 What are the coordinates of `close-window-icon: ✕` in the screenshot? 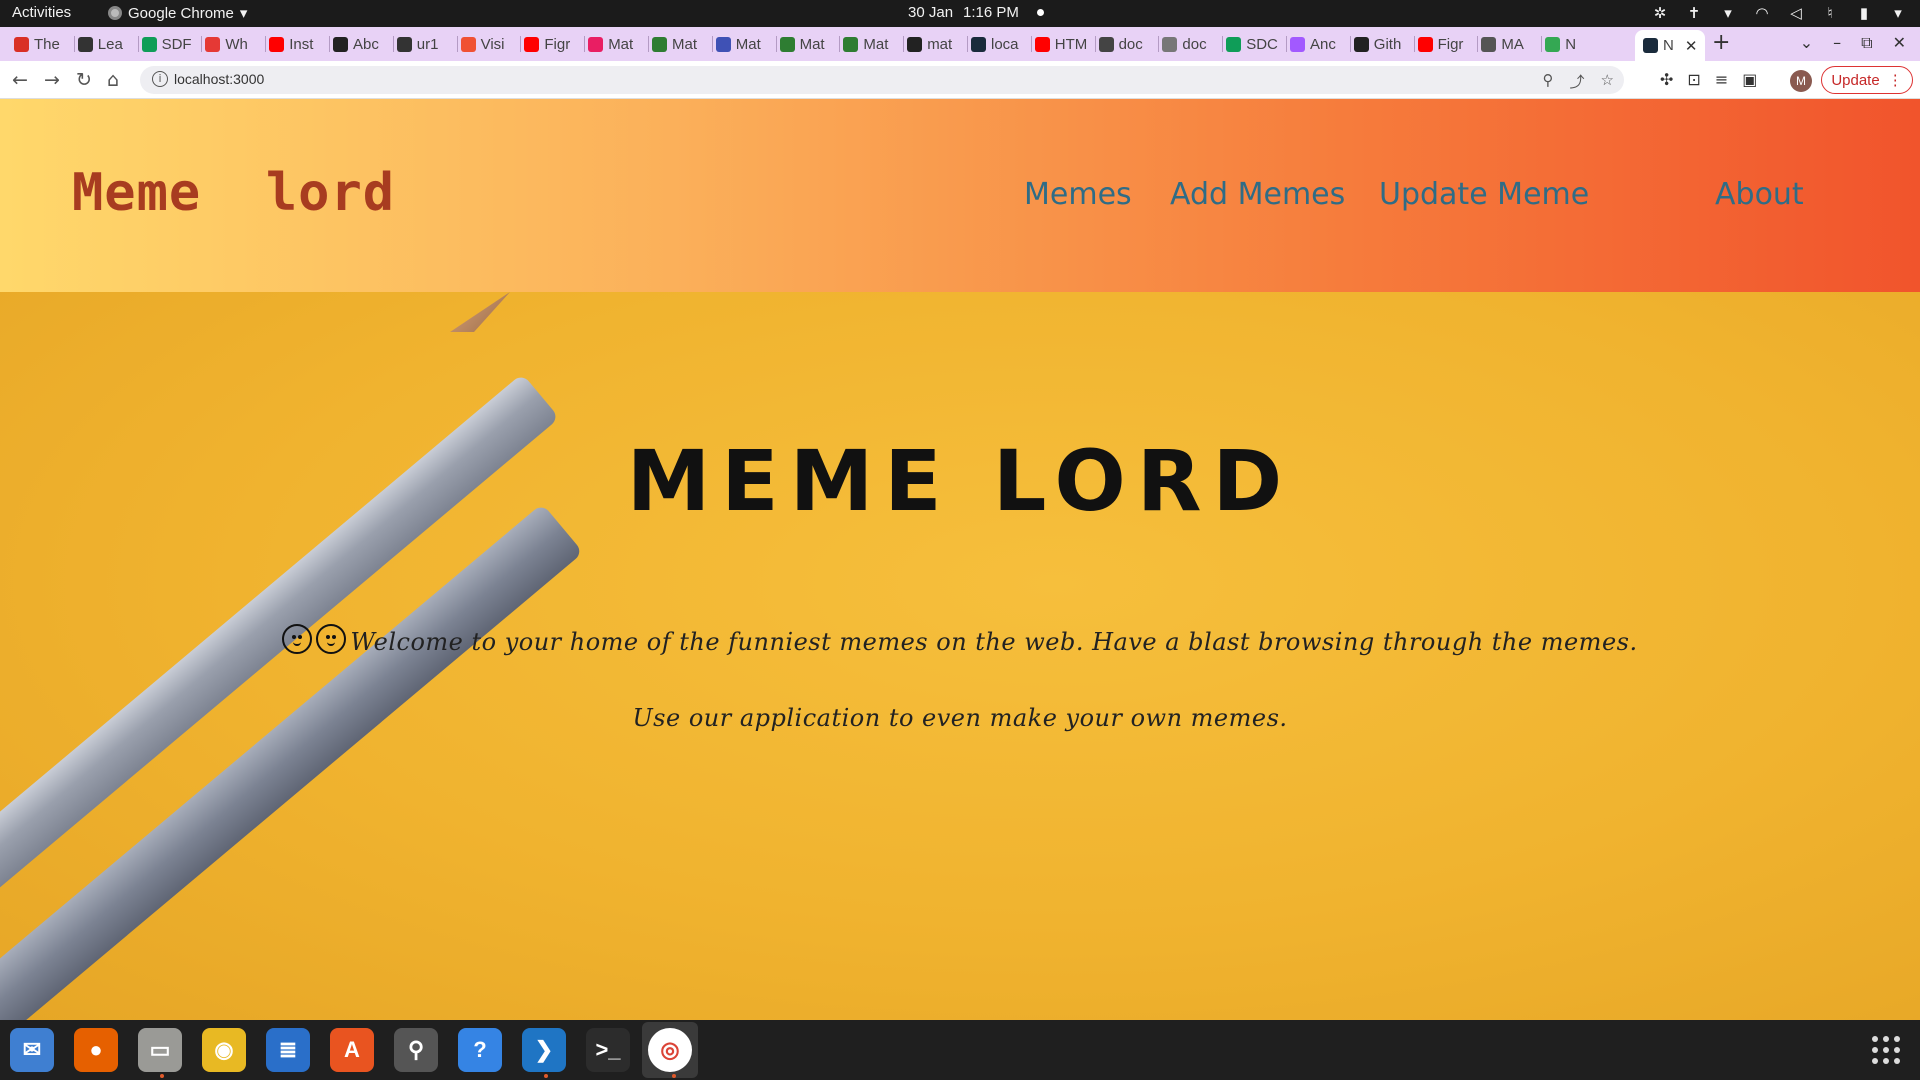 It's located at (1899, 43).